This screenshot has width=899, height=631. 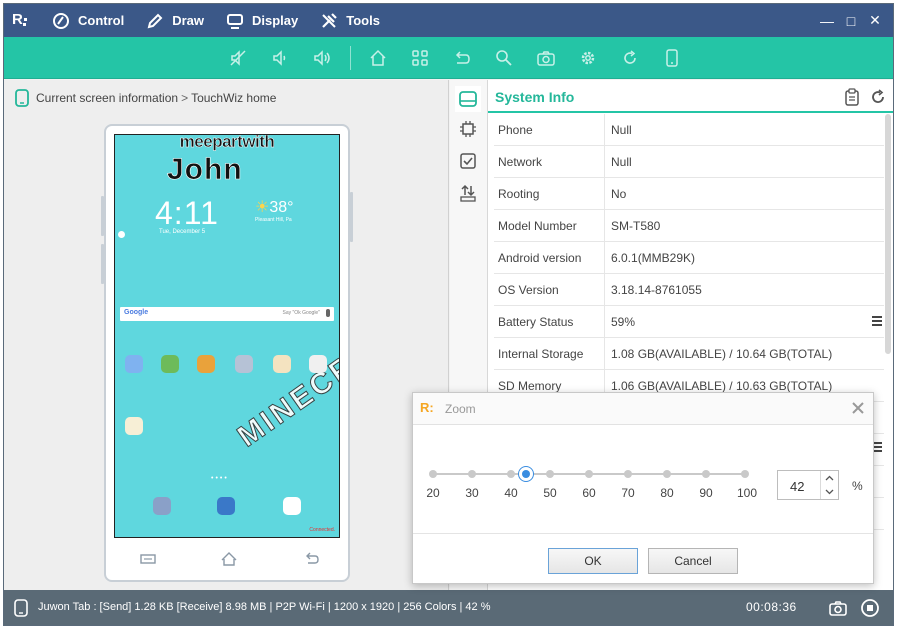 I want to click on table-row: Network Null, so click(x=689, y=162).